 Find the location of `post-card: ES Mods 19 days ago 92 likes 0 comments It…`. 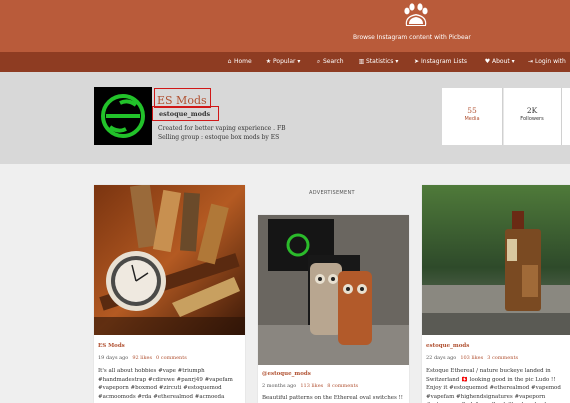

post-card: ES Mods 19 days ago 92 likes 0 comments It… is located at coordinates (169, 294).